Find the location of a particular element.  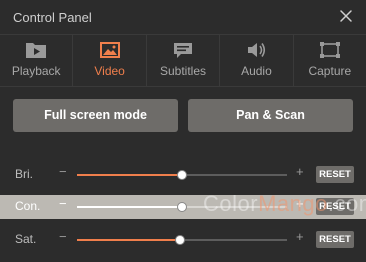

brightness-slider-fill is located at coordinates (129, 175).